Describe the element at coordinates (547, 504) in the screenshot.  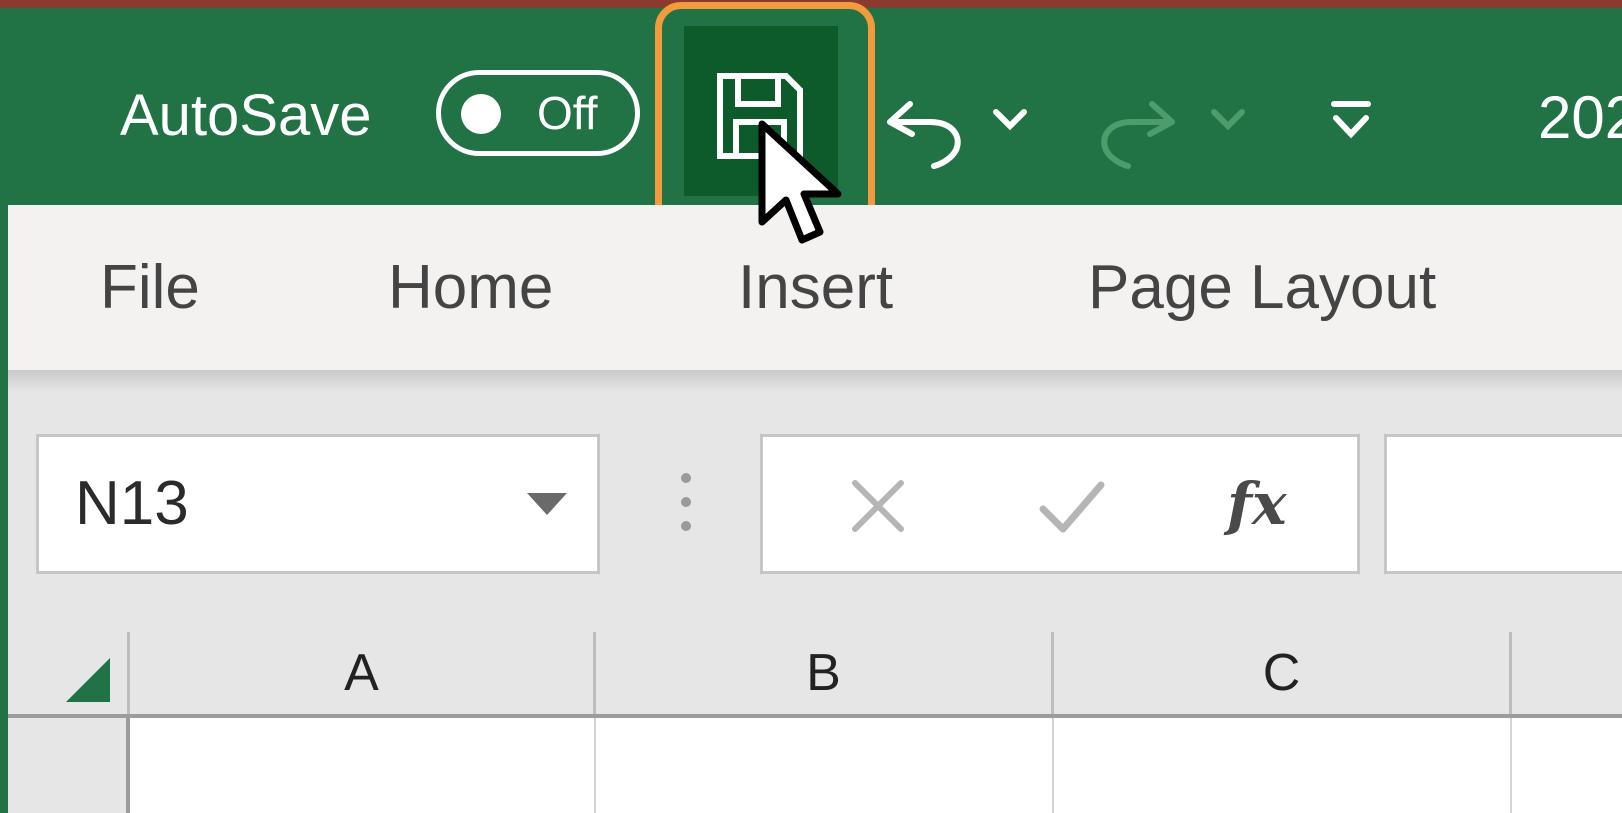
I see `name-box-dropdown-icon` at that location.